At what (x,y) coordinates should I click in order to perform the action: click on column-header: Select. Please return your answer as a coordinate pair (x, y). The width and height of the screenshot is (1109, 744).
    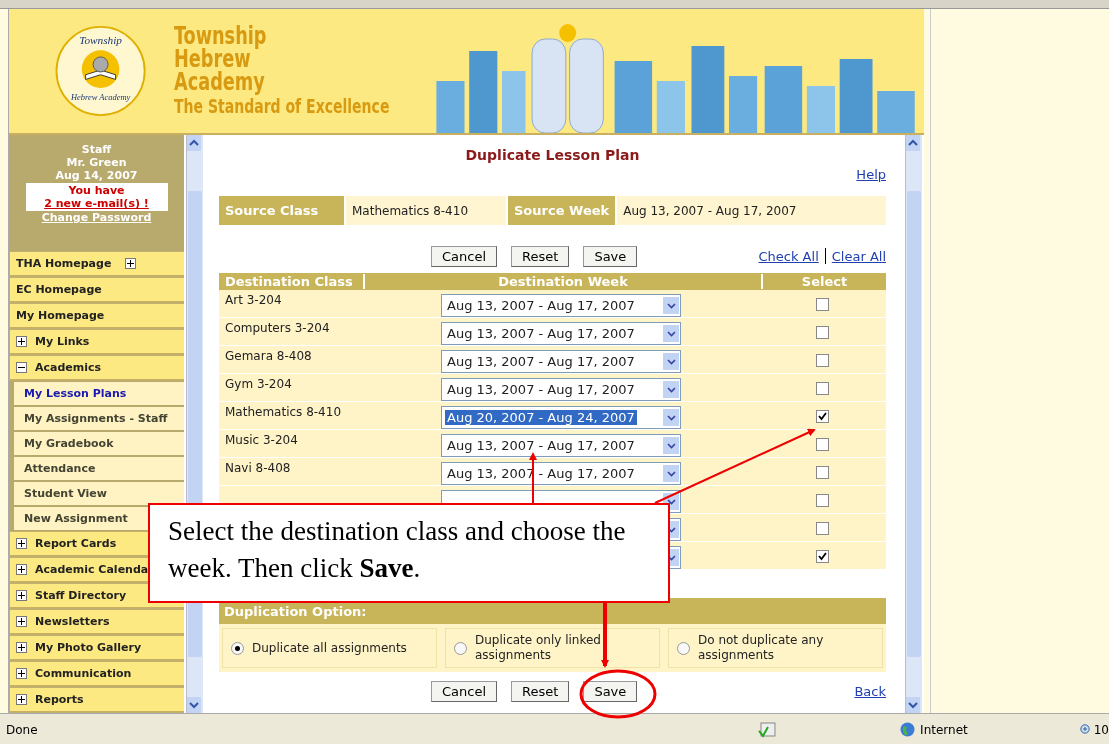
    Looking at the image, I should click on (824, 281).